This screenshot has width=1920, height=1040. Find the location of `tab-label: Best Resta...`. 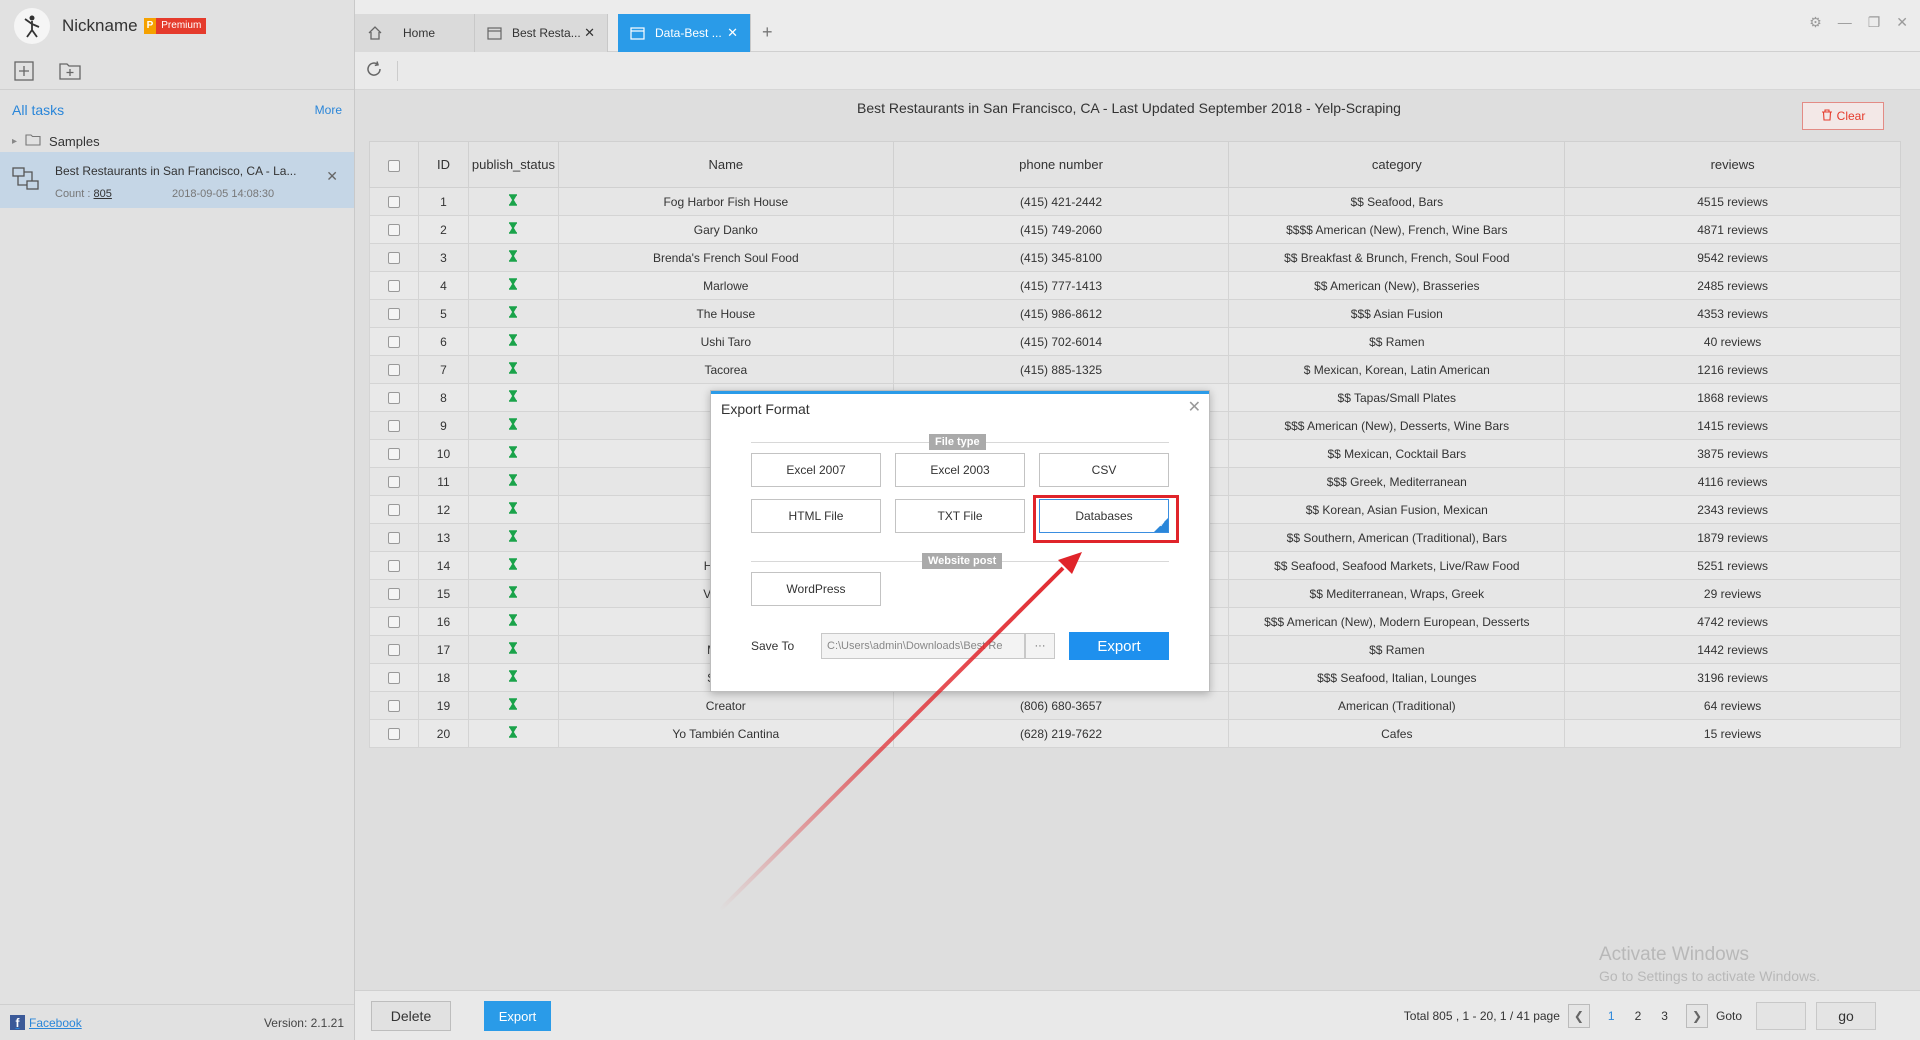

tab-label: Best Resta... is located at coordinates (546, 33).